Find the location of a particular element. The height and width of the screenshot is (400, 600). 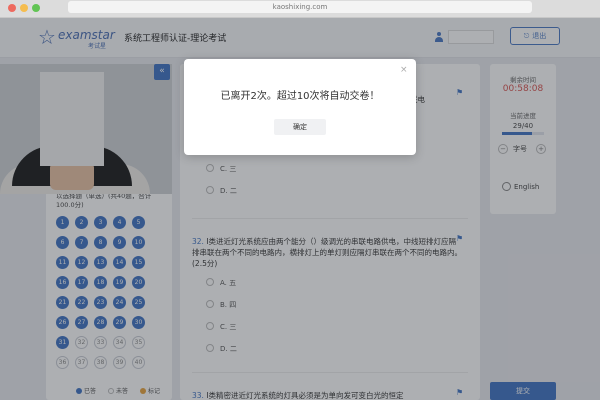

warning-dialog: × 已离开2次。超过10次将自动交卷！ 确定 is located at coordinates (300, 107).